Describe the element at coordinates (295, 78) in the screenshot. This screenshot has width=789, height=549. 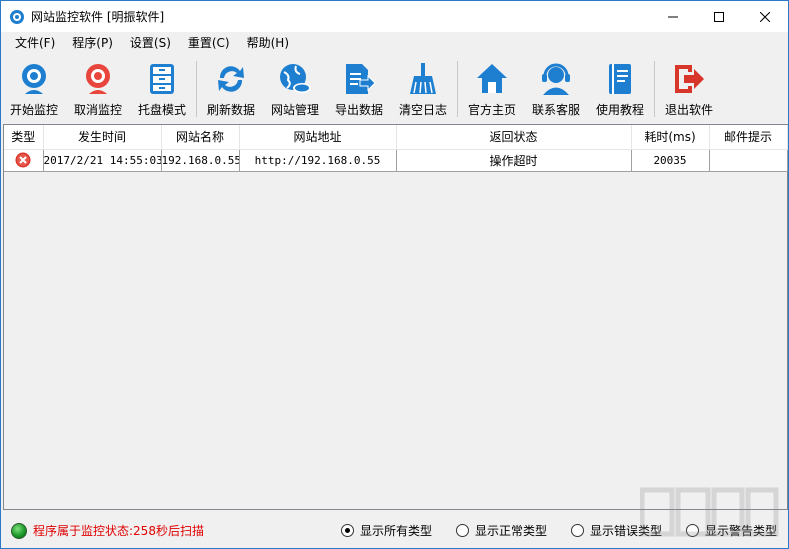
I see `globe-cloud-icon` at that location.